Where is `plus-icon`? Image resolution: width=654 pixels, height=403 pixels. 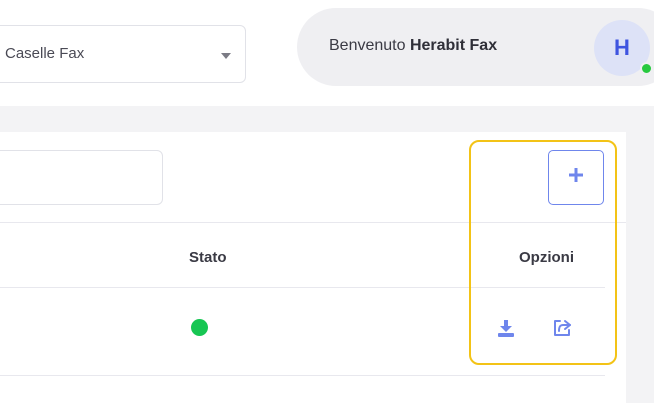
plus-icon is located at coordinates (576, 177).